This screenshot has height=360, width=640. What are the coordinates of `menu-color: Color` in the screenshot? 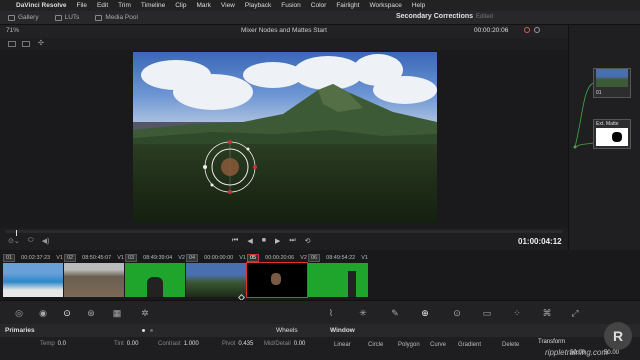 It's located at (319, 5).